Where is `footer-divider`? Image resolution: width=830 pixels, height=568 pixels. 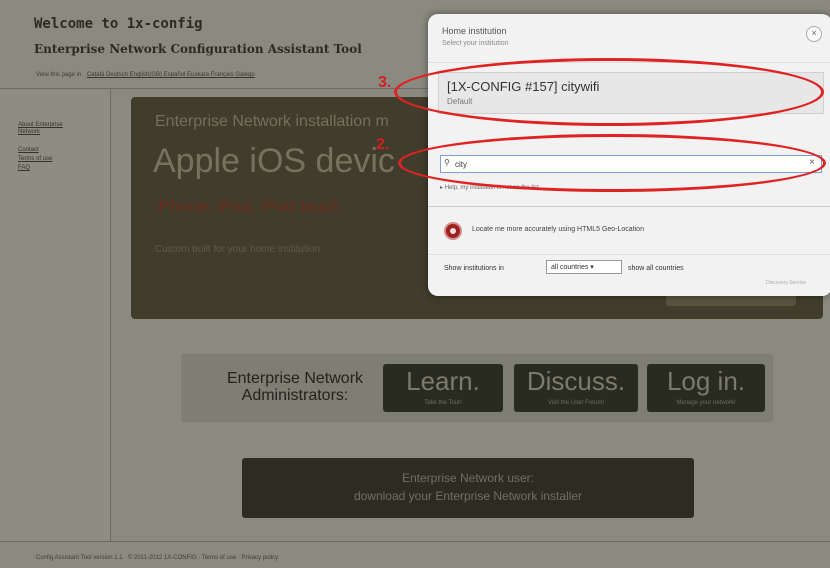 footer-divider is located at coordinates (415, 541).